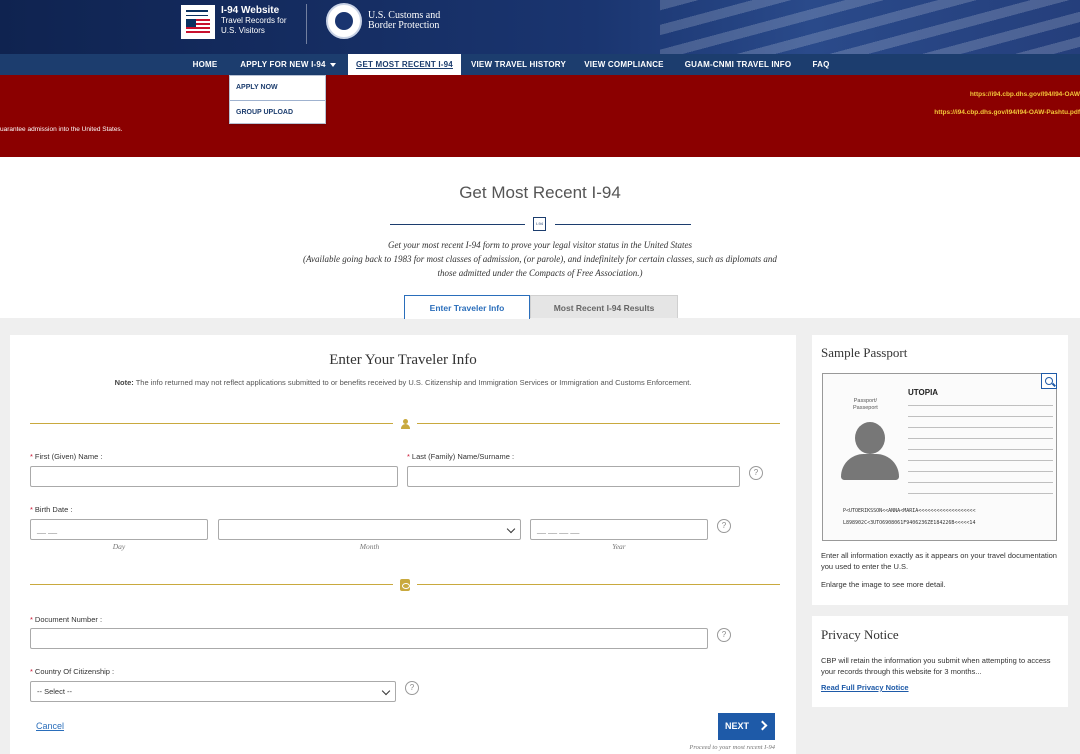 The width and height of the screenshot is (1080, 754). Describe the element at coordinates (55, 691) in the screenshot. I see `country-selected-value: -- Select --` at that location.